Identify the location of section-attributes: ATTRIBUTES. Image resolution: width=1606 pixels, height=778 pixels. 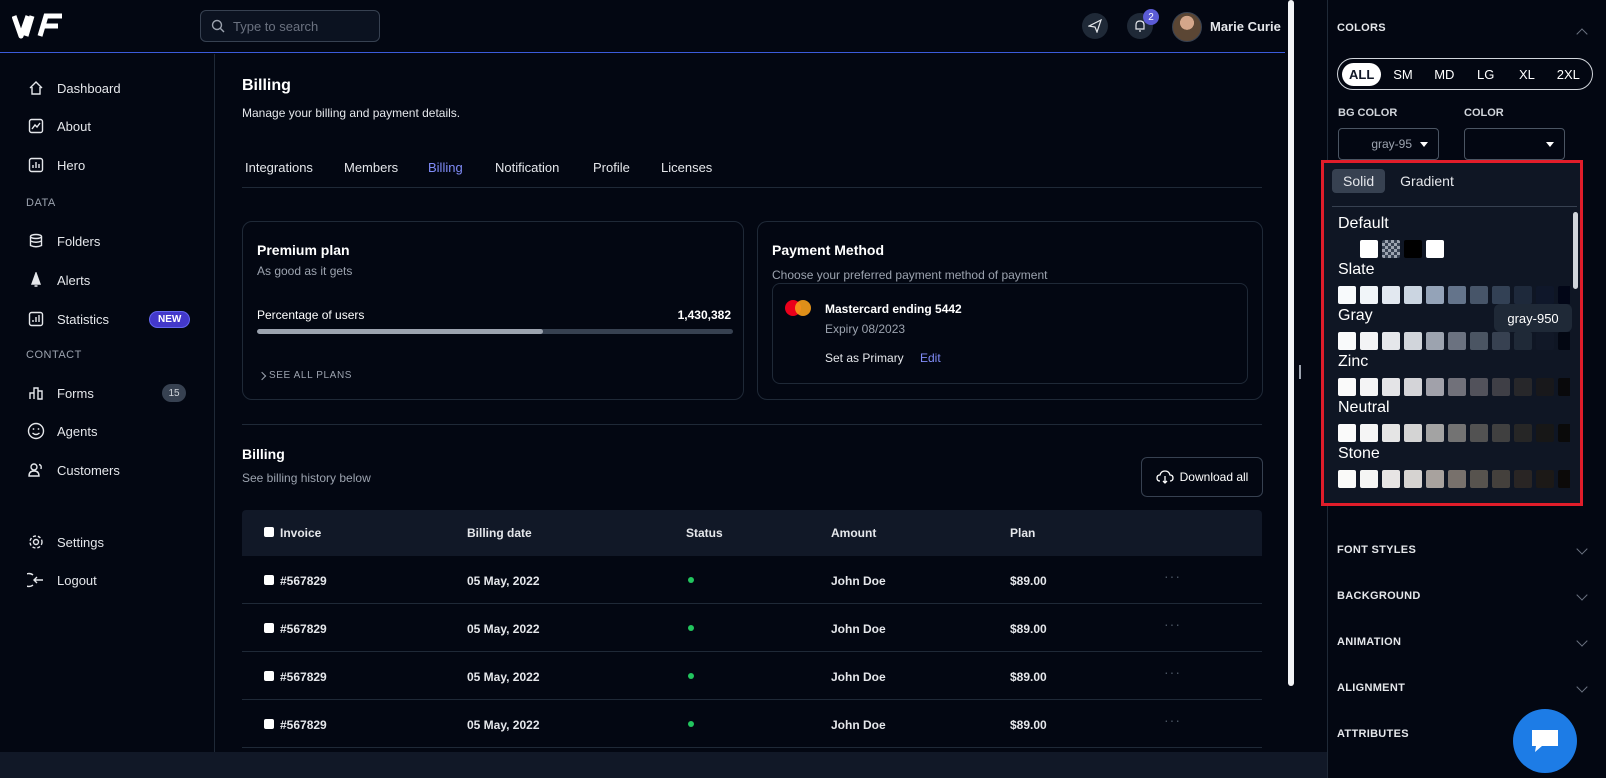
(1373, 734).